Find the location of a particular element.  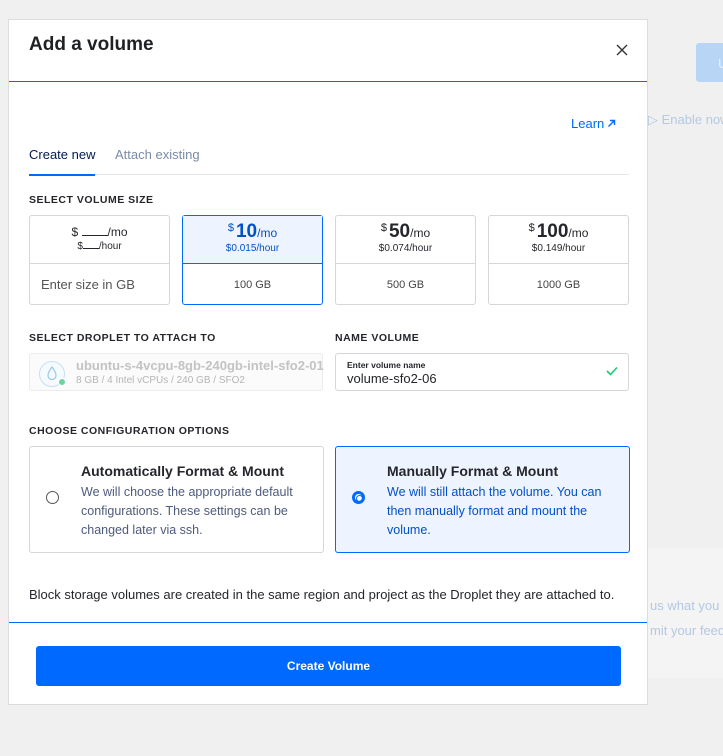

custom-size-input is located at coordinates (99, 284).